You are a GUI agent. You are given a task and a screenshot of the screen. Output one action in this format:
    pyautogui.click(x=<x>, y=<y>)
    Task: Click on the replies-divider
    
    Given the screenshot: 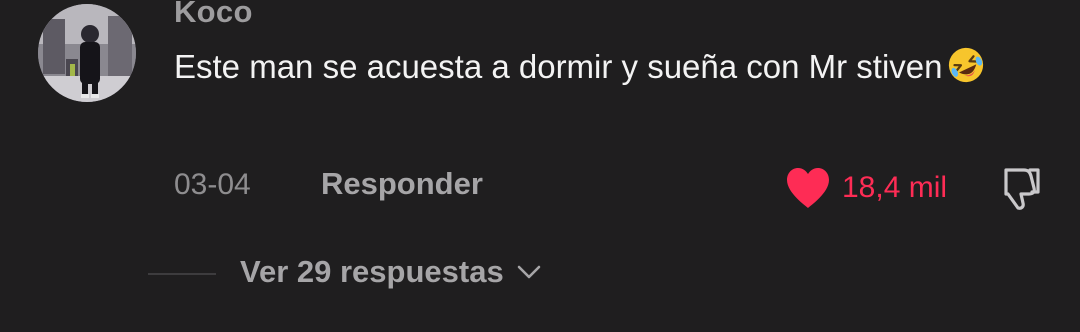 What is the action you would take?
    pyautogui.click(x=182, y=274)
    